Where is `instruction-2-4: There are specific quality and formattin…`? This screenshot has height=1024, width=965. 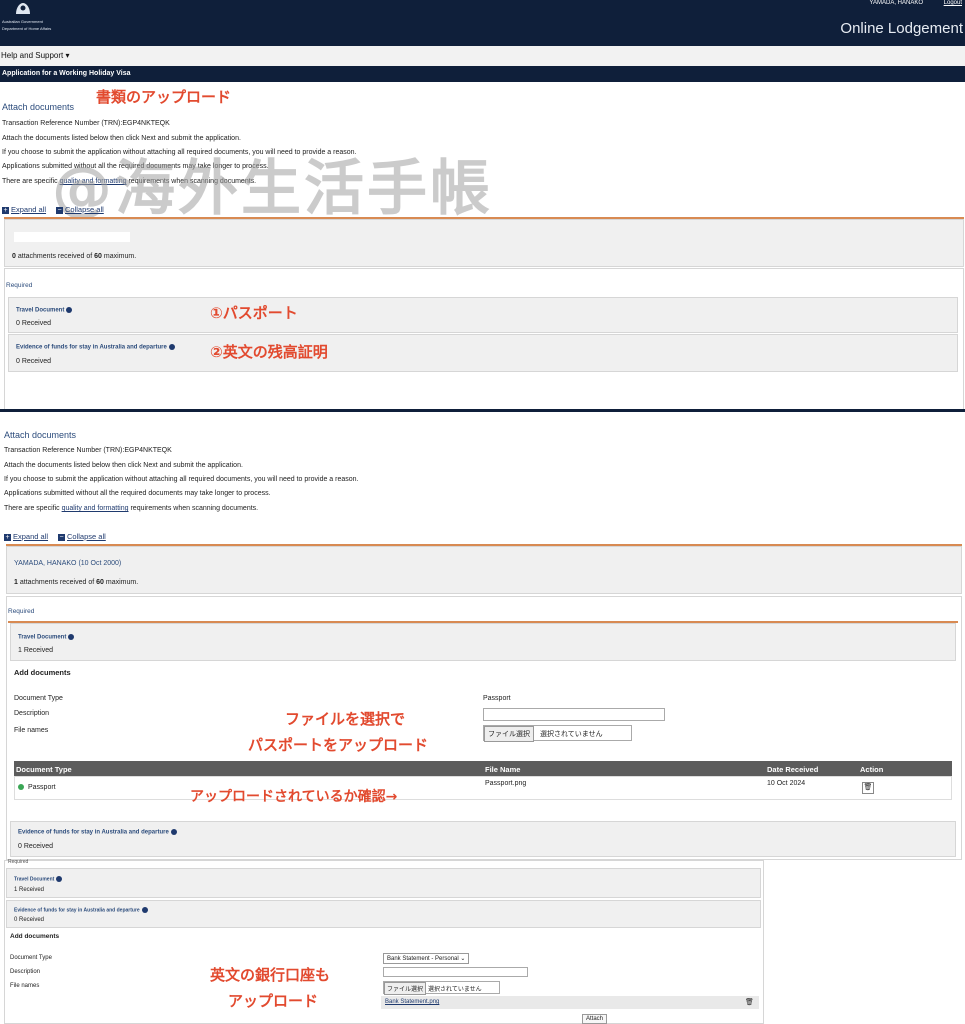
instruction-2-4: There are specific quality and formattin… is located at coordinates (131, 508).